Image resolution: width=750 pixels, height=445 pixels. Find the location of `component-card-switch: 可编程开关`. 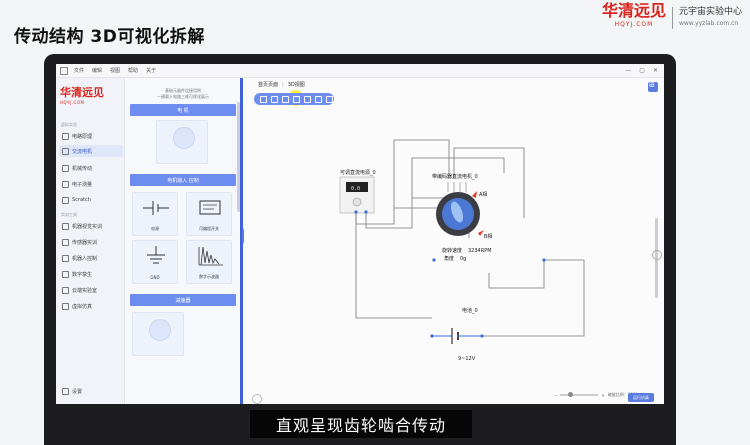

component-card-switch: 可编程开关 is located at coordinates (209, 214).